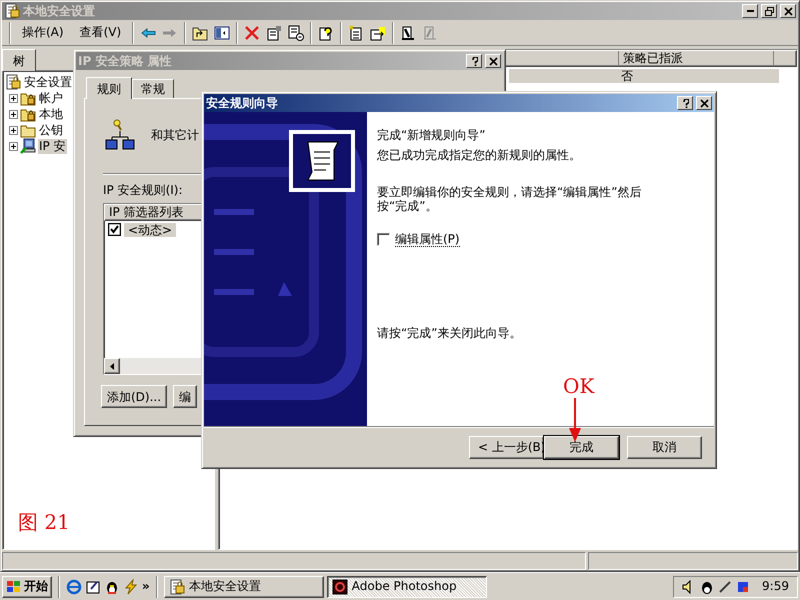  I want to click on left-arrow-icon, so click(112, 366).